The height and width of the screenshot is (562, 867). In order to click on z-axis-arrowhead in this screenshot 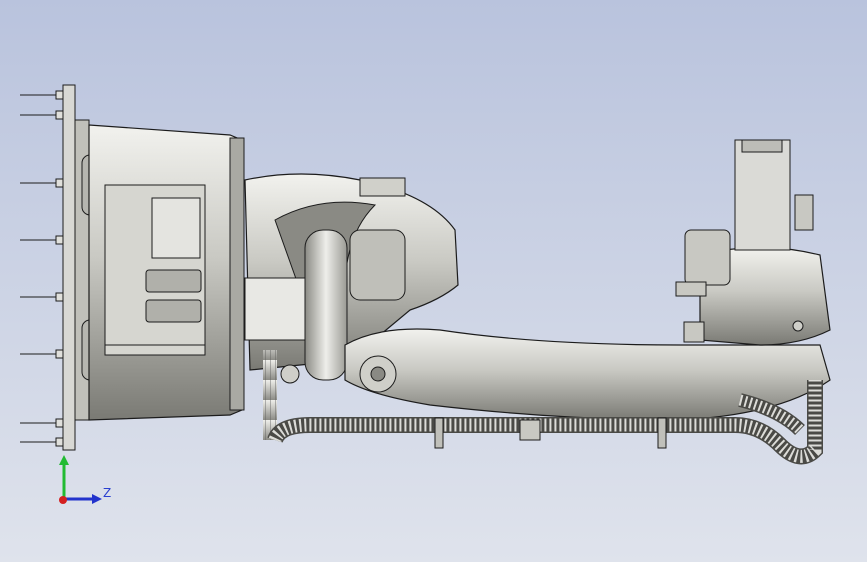, I will do `click(97, 499)`.